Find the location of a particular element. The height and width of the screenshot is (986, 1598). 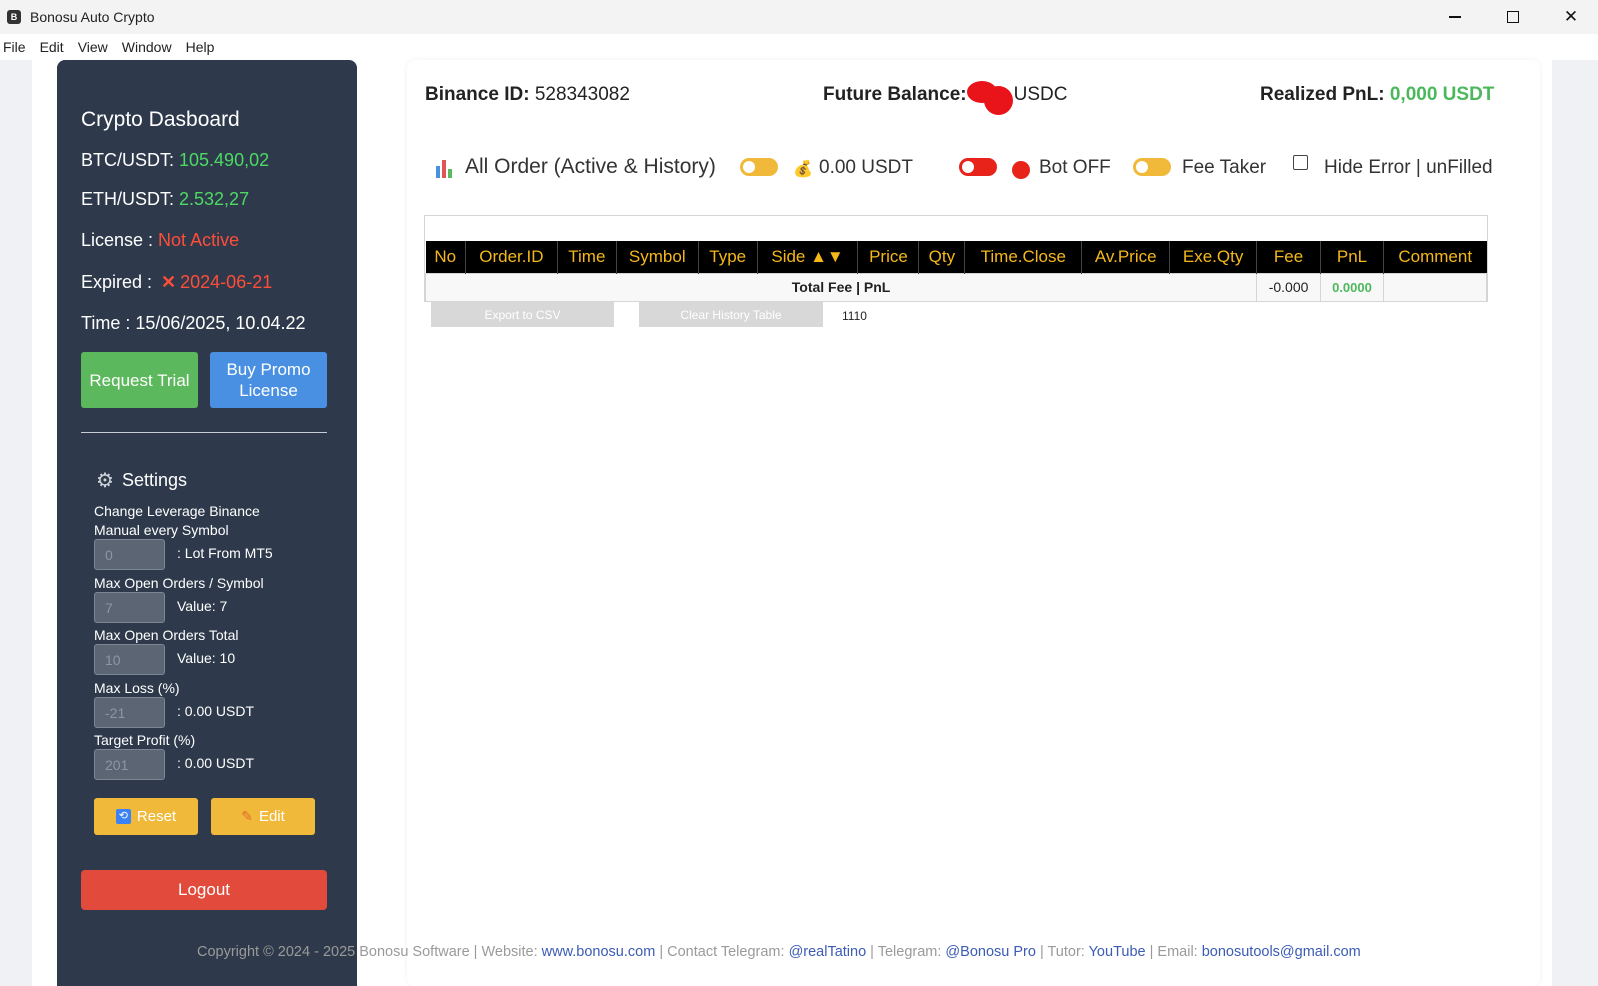

menu-window: Window is located at coordinates (147, 47).